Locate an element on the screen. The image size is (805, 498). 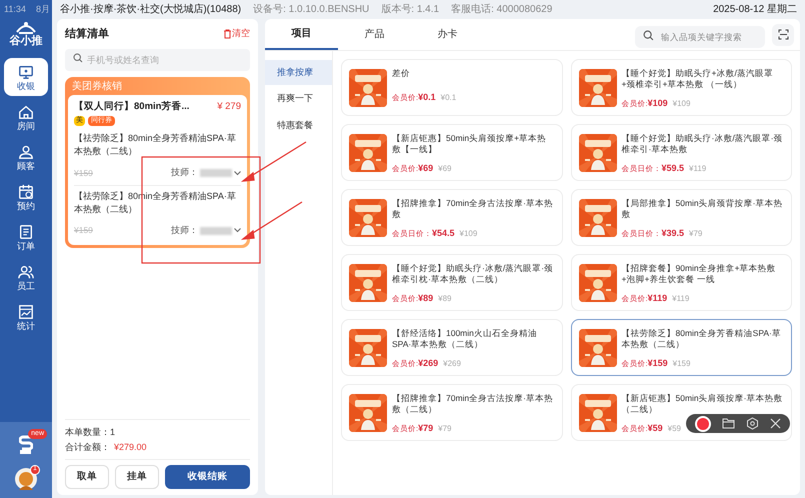
product-name: 【睡个好觉】助眠头疗·冰敷/蒸汽眼罩·颈椎牵引·草本热敷 is located at coordinates (703, 143).